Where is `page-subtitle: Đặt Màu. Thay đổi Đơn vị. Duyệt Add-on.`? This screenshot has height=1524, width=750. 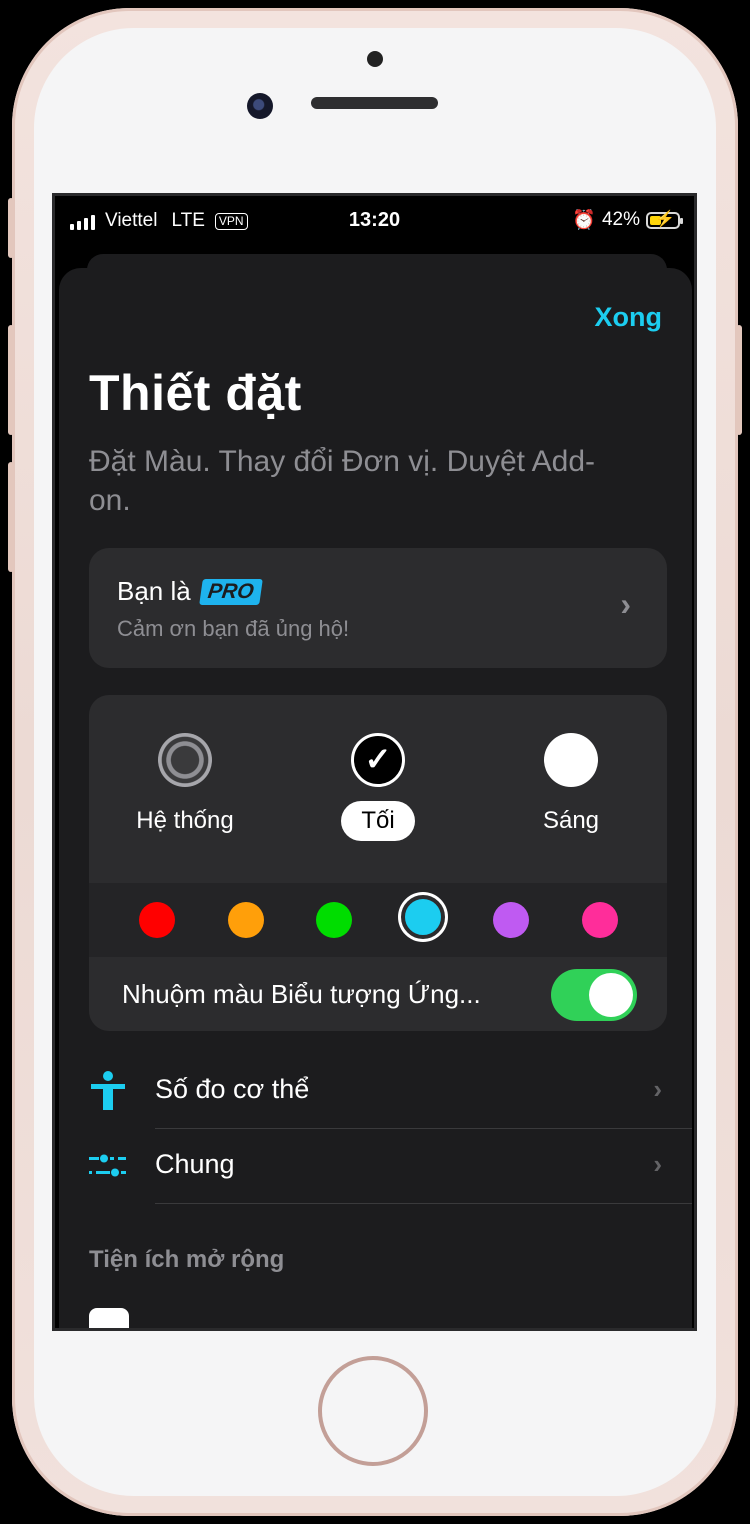 page-subtitle: Đặt Màu. Thay đổi Đơn vị. Duyệt Add-on. is located at coordinates (342, 481).